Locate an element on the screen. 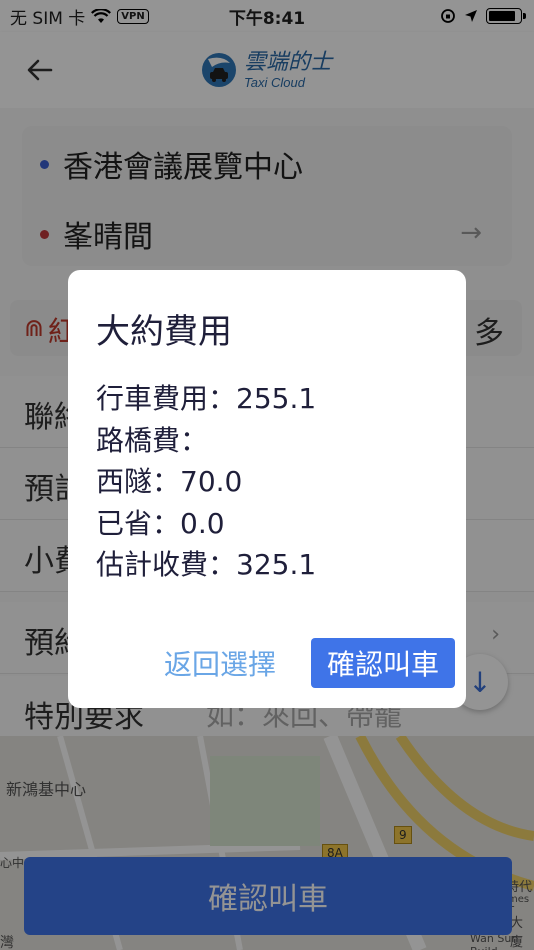 Image resolution: width=534 pixels, height=950 pixels. dialog-title: 大約費用 is located at coordinates (164, 332).